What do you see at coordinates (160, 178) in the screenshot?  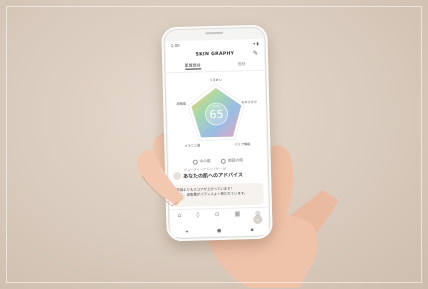 I see `thumb-illustration` at bounding box center [160, 178].